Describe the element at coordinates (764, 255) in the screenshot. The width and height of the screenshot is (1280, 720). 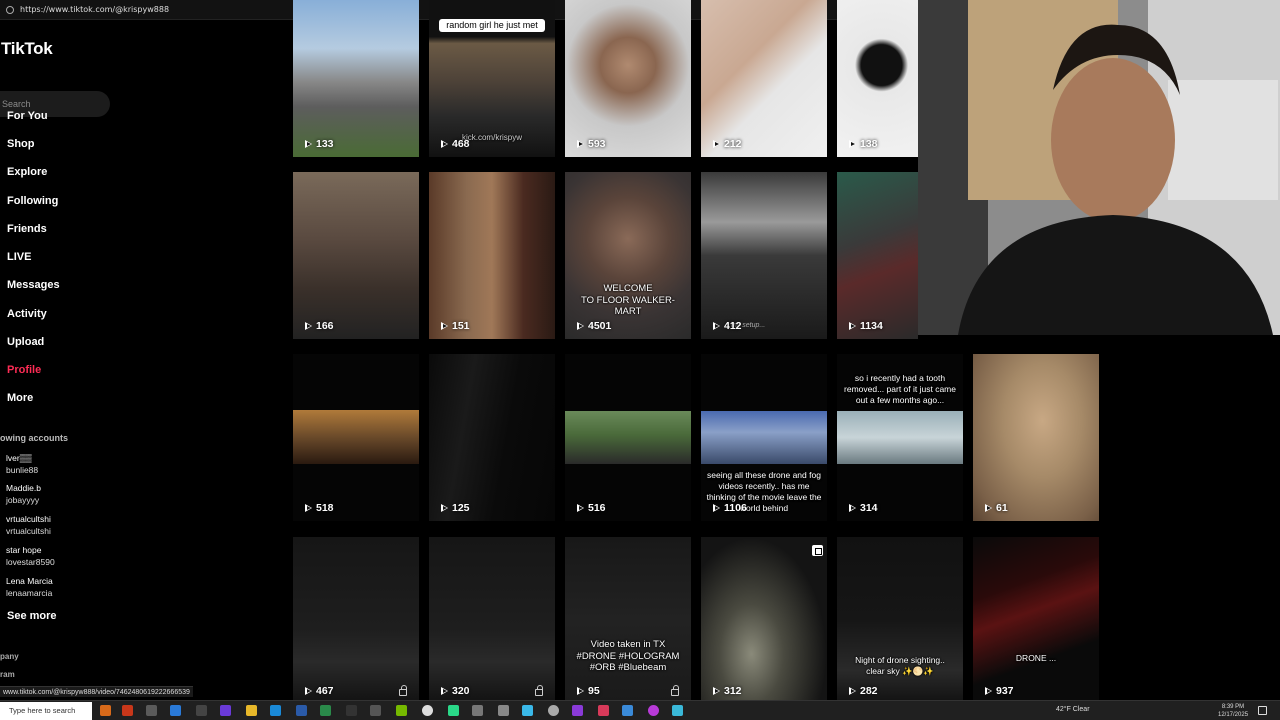
I see `video-tile: my setup... 412` at that location.